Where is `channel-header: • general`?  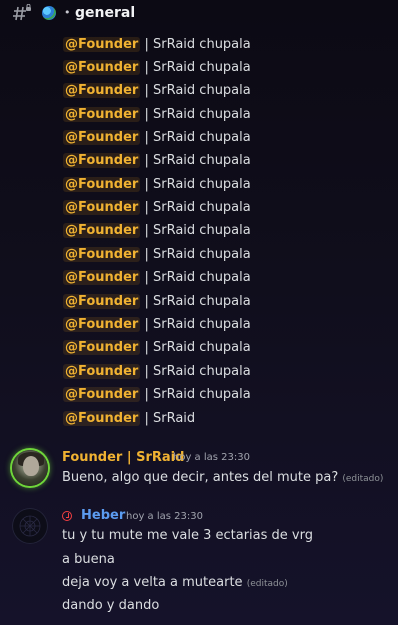 channel-header: • general is located at coordinates (199, 13).